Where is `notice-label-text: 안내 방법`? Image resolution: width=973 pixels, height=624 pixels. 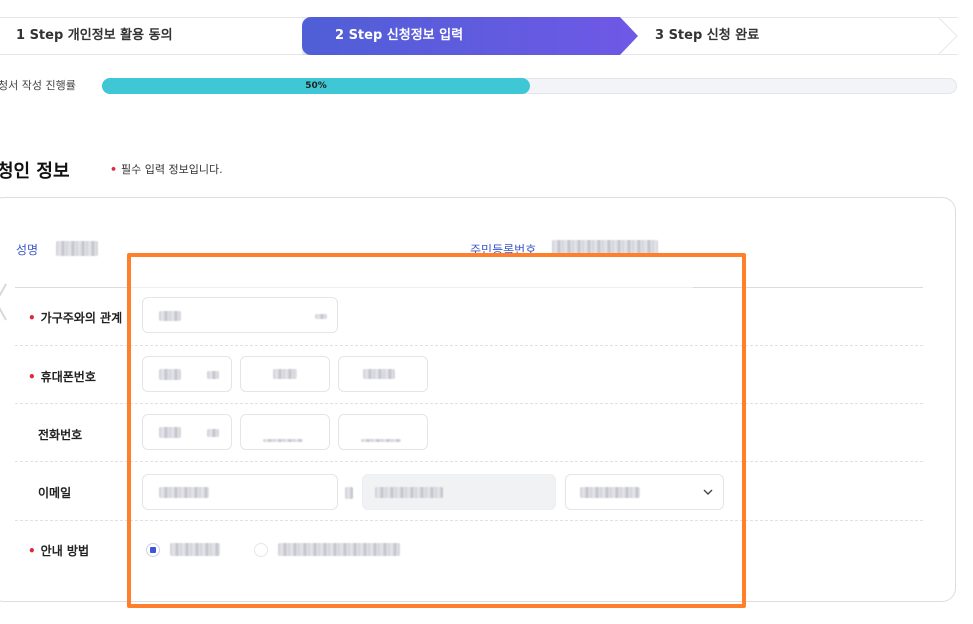 notice-label-text: 안내 방법 is located at coordinates (65, 551).